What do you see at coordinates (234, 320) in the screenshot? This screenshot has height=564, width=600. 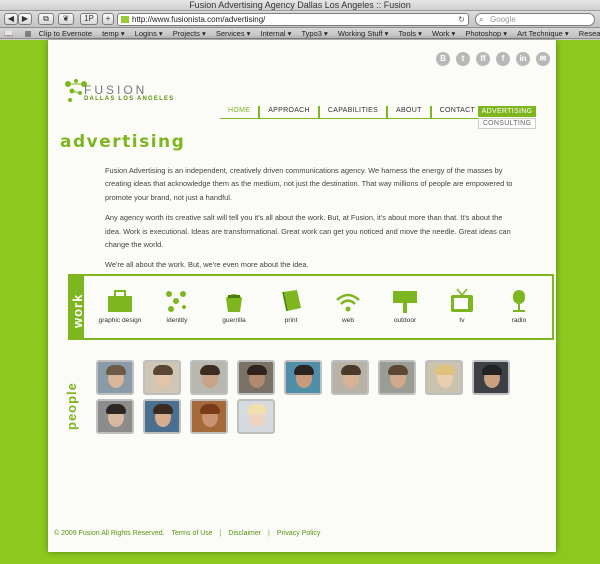 I see `work-item-label: guerrilla` at bounding box center [234, 320].